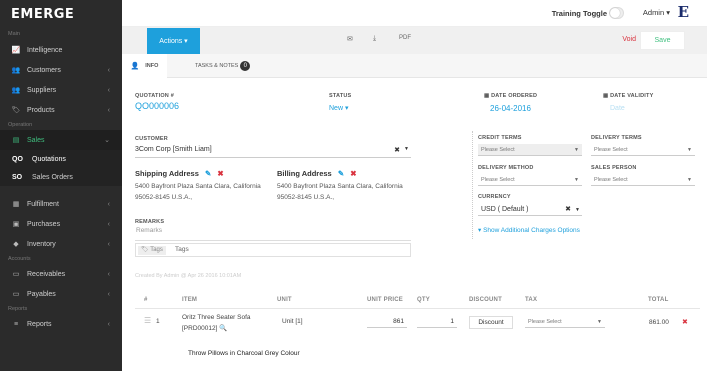 Image resolution: width=707 pixels, height=371 pixels. What do you see at coordinates (531, 300) in the screenshot?
I see `col-header-tax: TAX` at bounding box center [531, 300].